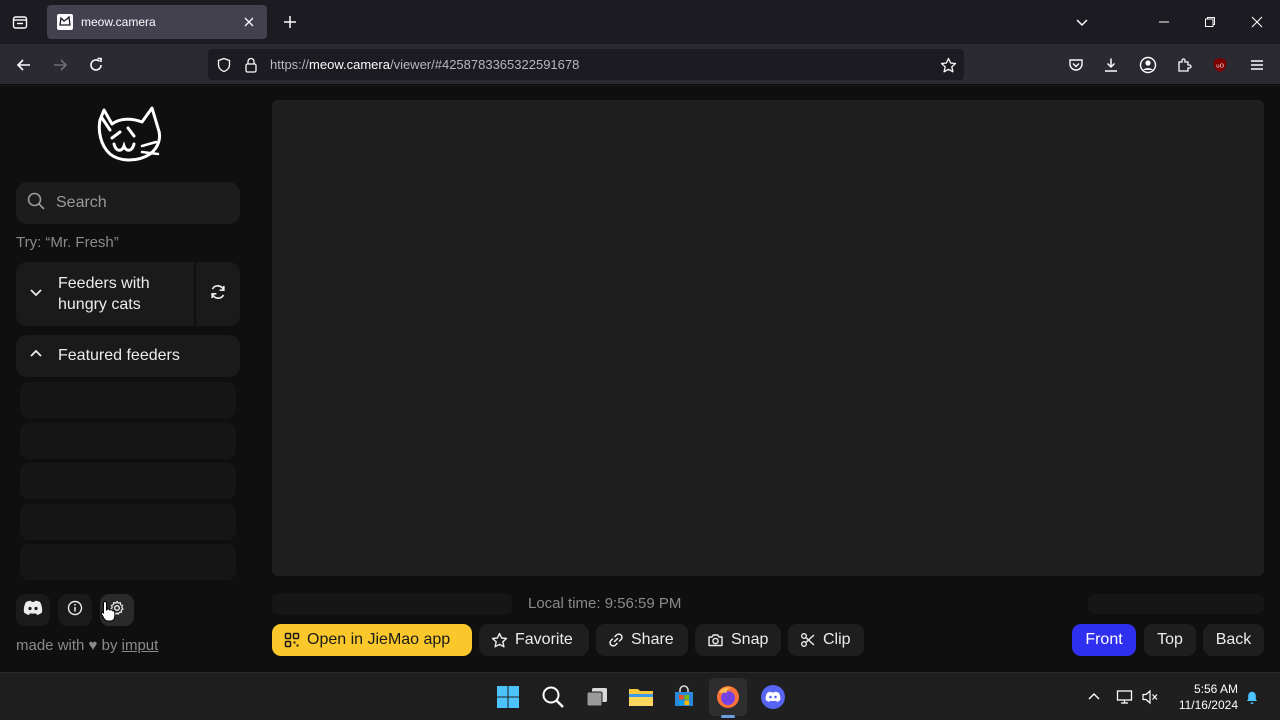  Describe the element at coordinates (36, 356) in the screenshot. I see `chevron-up-icon` at that location.